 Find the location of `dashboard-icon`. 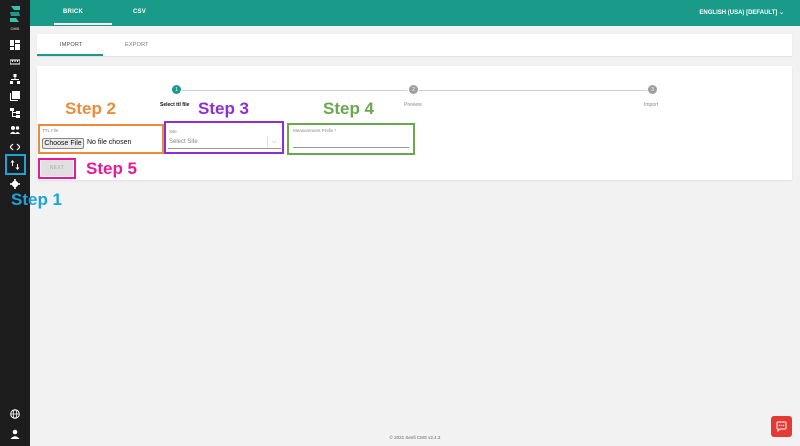

dashboard-icon is located at coordinates (15, 45).